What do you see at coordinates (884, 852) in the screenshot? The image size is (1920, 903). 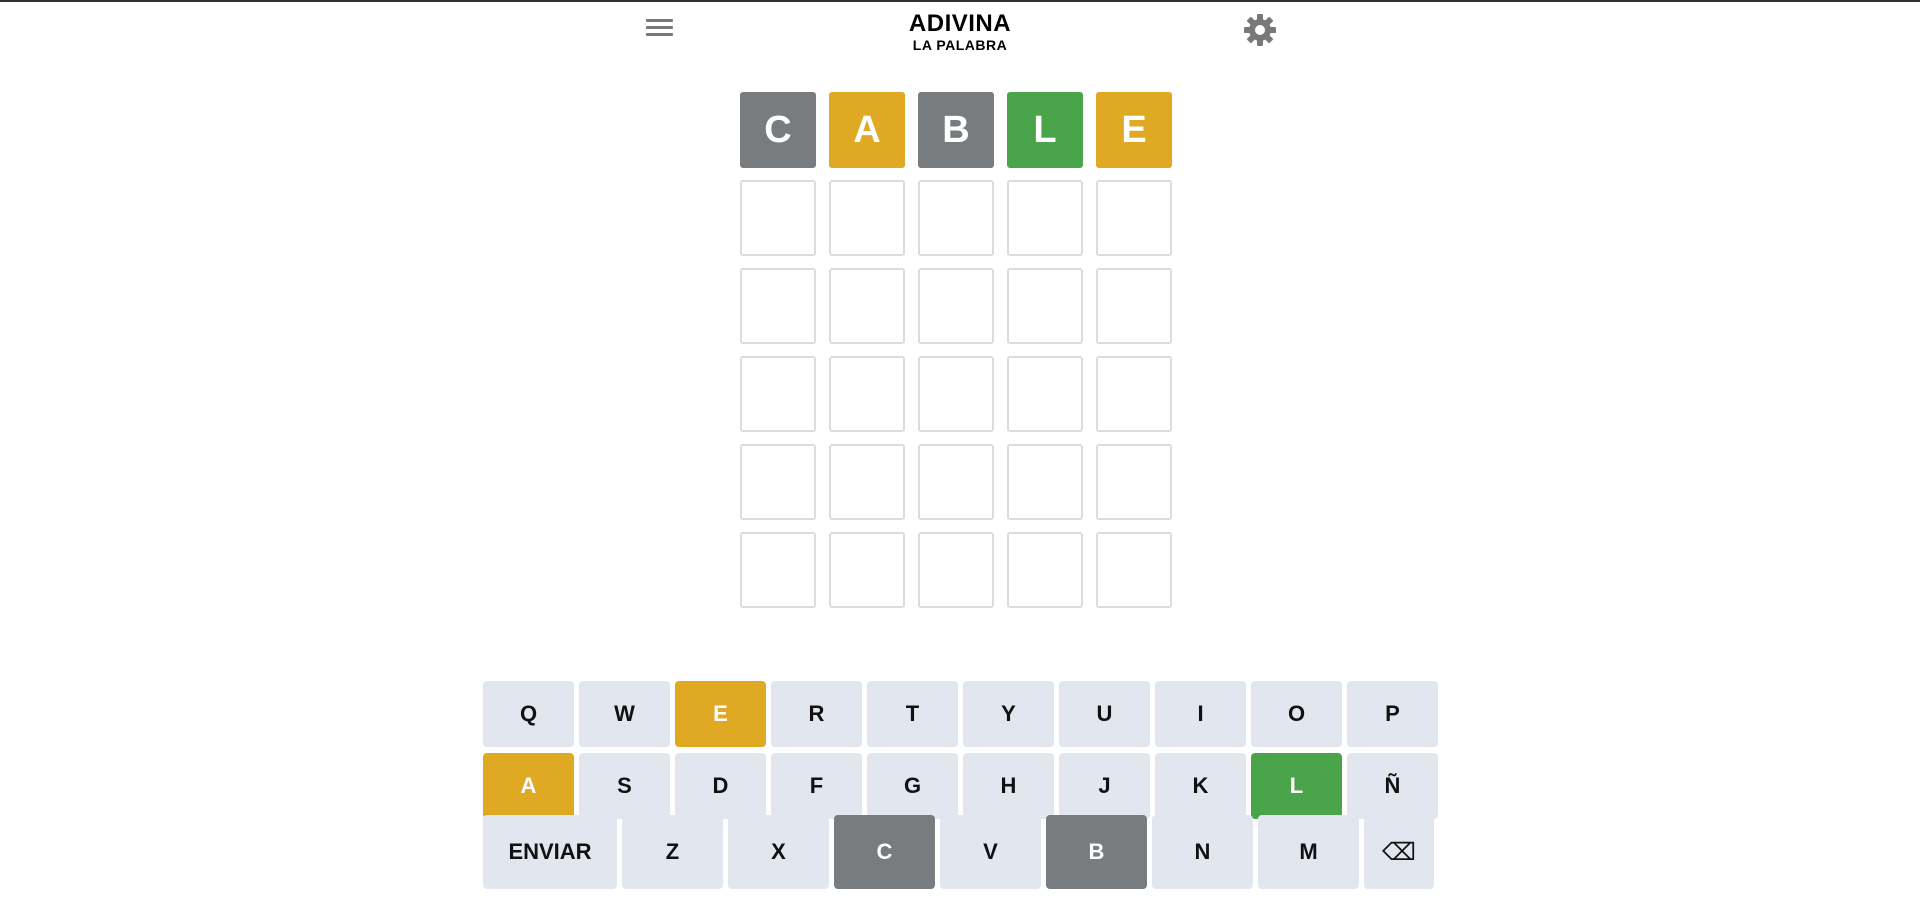 I see `key-c: C` at bounding box center [884, 852].